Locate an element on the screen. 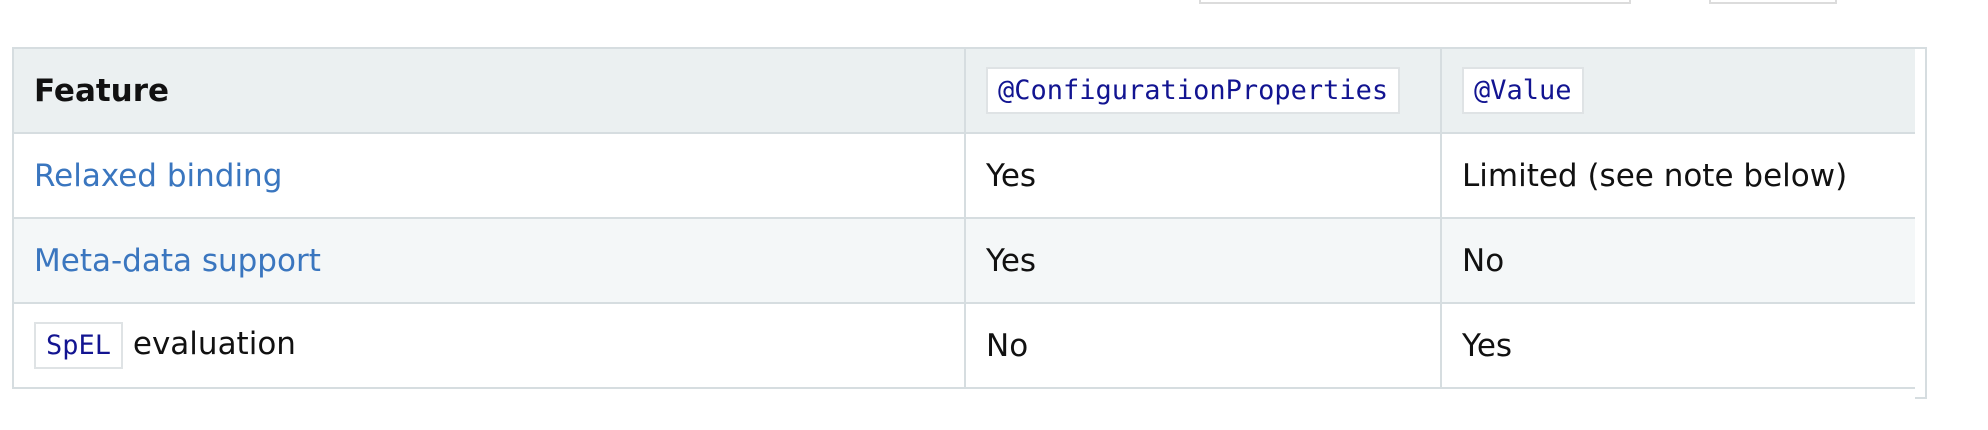 Image resolution: width=1988 pixels, height=430 pixels. header-configuration-properties: @ConfigurationProperties is located at coordinates (1203, 90).